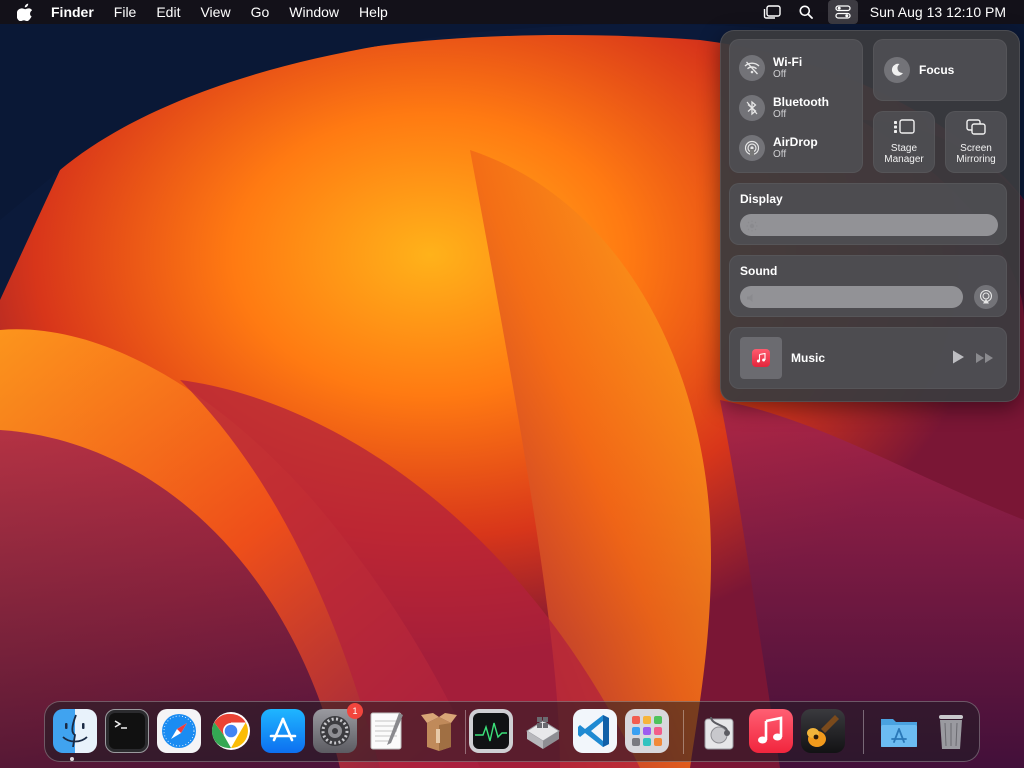 This screenshot has width=1024, height=768. I want to click on dock: 1, so click(512, 731).